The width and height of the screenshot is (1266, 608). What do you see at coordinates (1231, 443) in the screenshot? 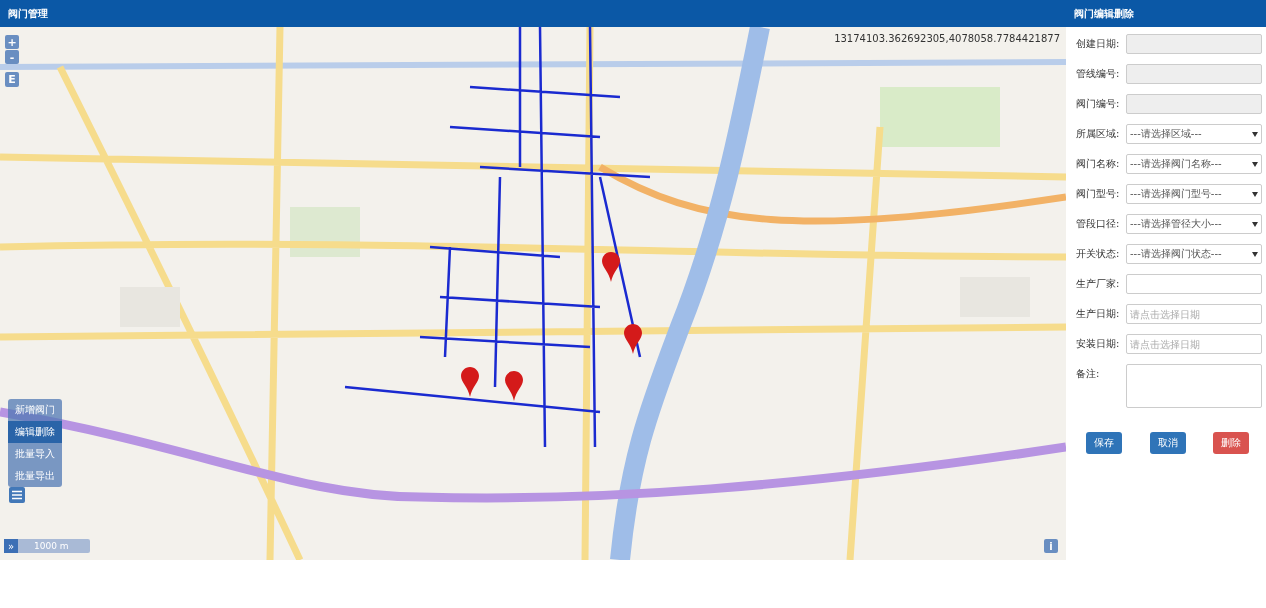
I see `delete-button: 删除` at bounding box center [1231, 443].